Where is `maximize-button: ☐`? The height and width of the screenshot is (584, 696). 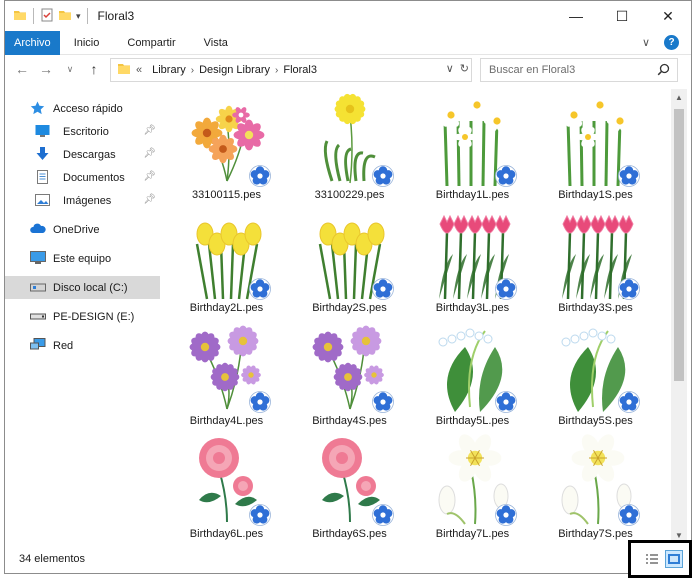
maximize-button: ☐ is located at coordinates (622, 16).